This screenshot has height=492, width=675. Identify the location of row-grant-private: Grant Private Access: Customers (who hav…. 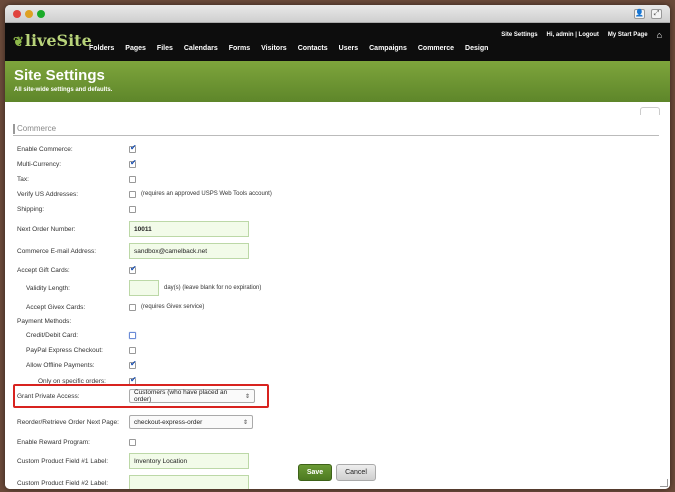
(147, 396).